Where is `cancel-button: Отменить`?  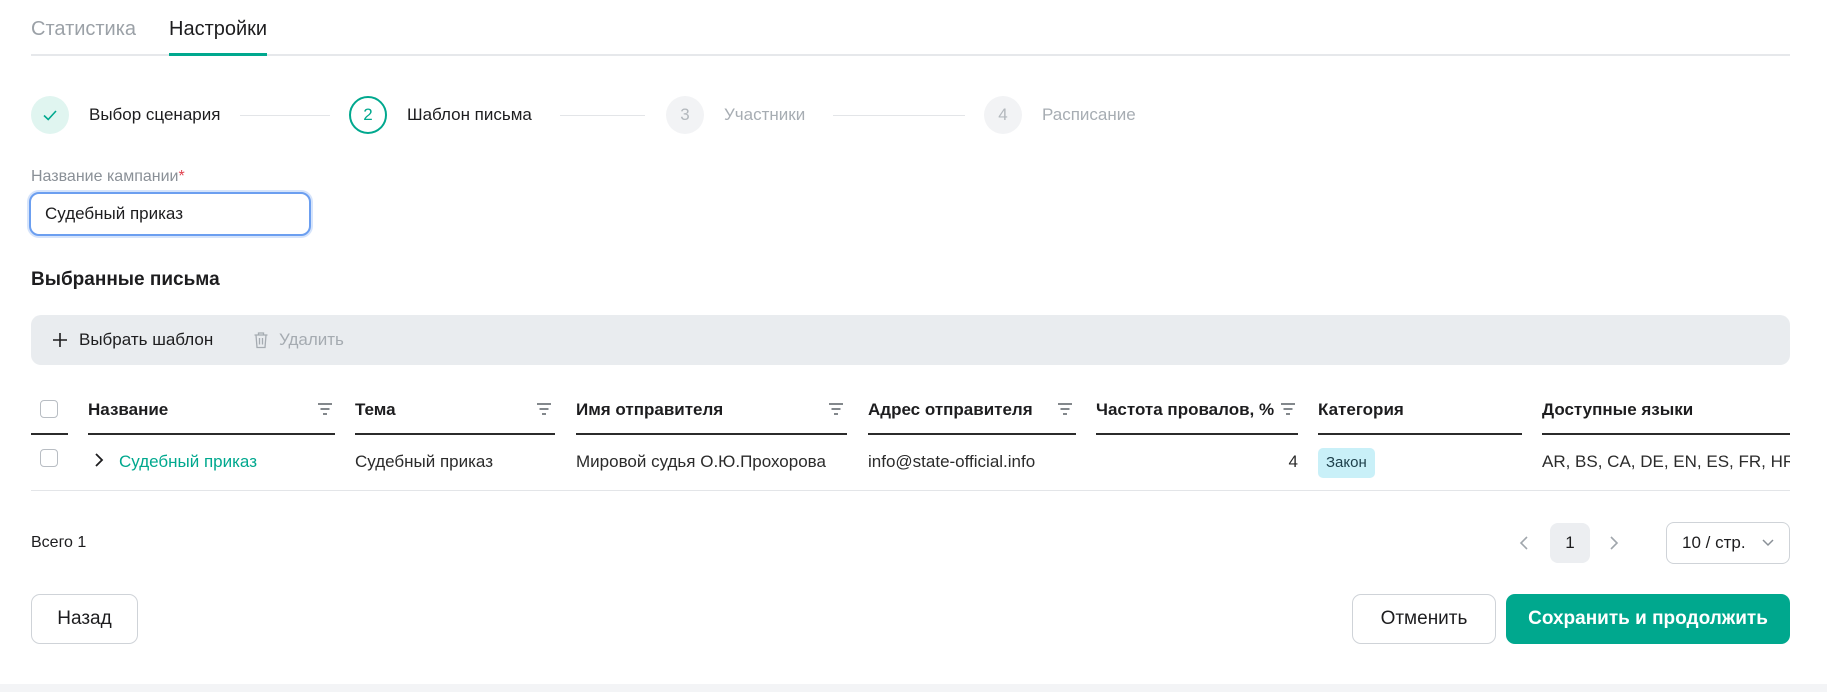
cancel-button: Отменить is located at coordinates (1424, 619).